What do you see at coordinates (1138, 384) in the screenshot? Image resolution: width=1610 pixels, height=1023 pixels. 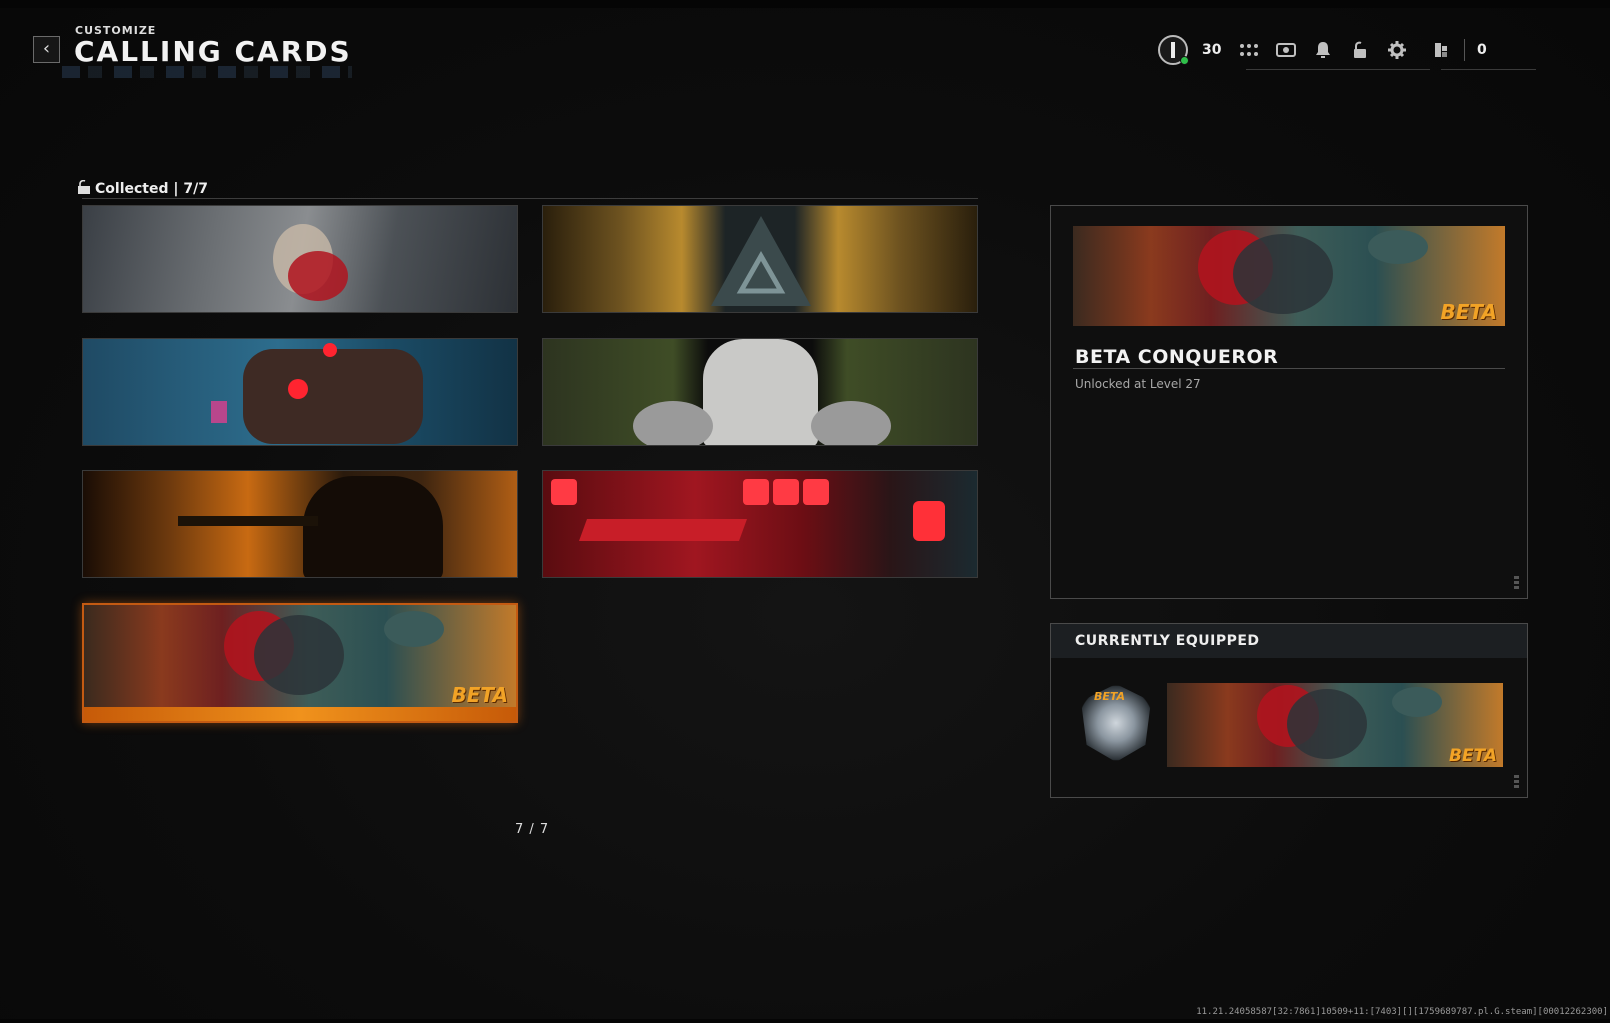 I see `unlock-requirement: Unlocked at Level 27` at bounding box center [1138, 384].